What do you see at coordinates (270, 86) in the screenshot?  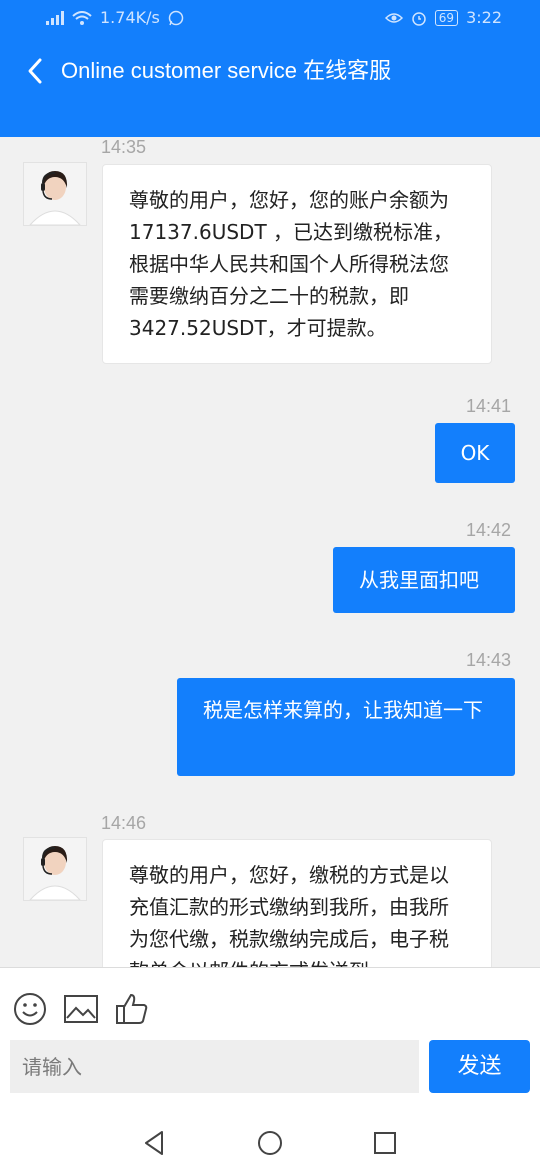 I see `app-header: Online customer service 在线客服` at bounding box center [270, 86].